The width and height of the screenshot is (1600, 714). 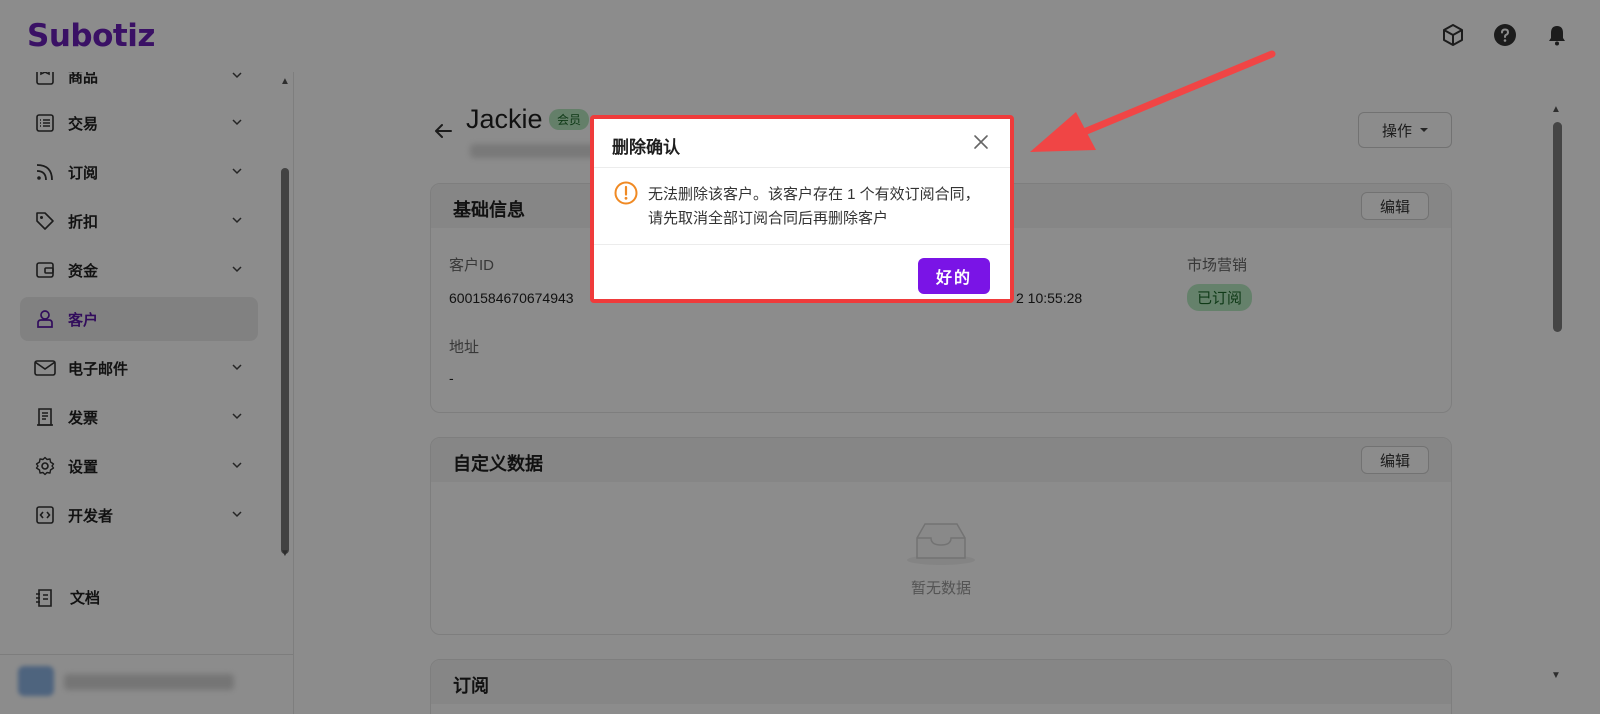 What do you see at coordinates (646, 147) in the screenshot?
I see `dialog-title: 删除确认` at bounding box center [646, 147].